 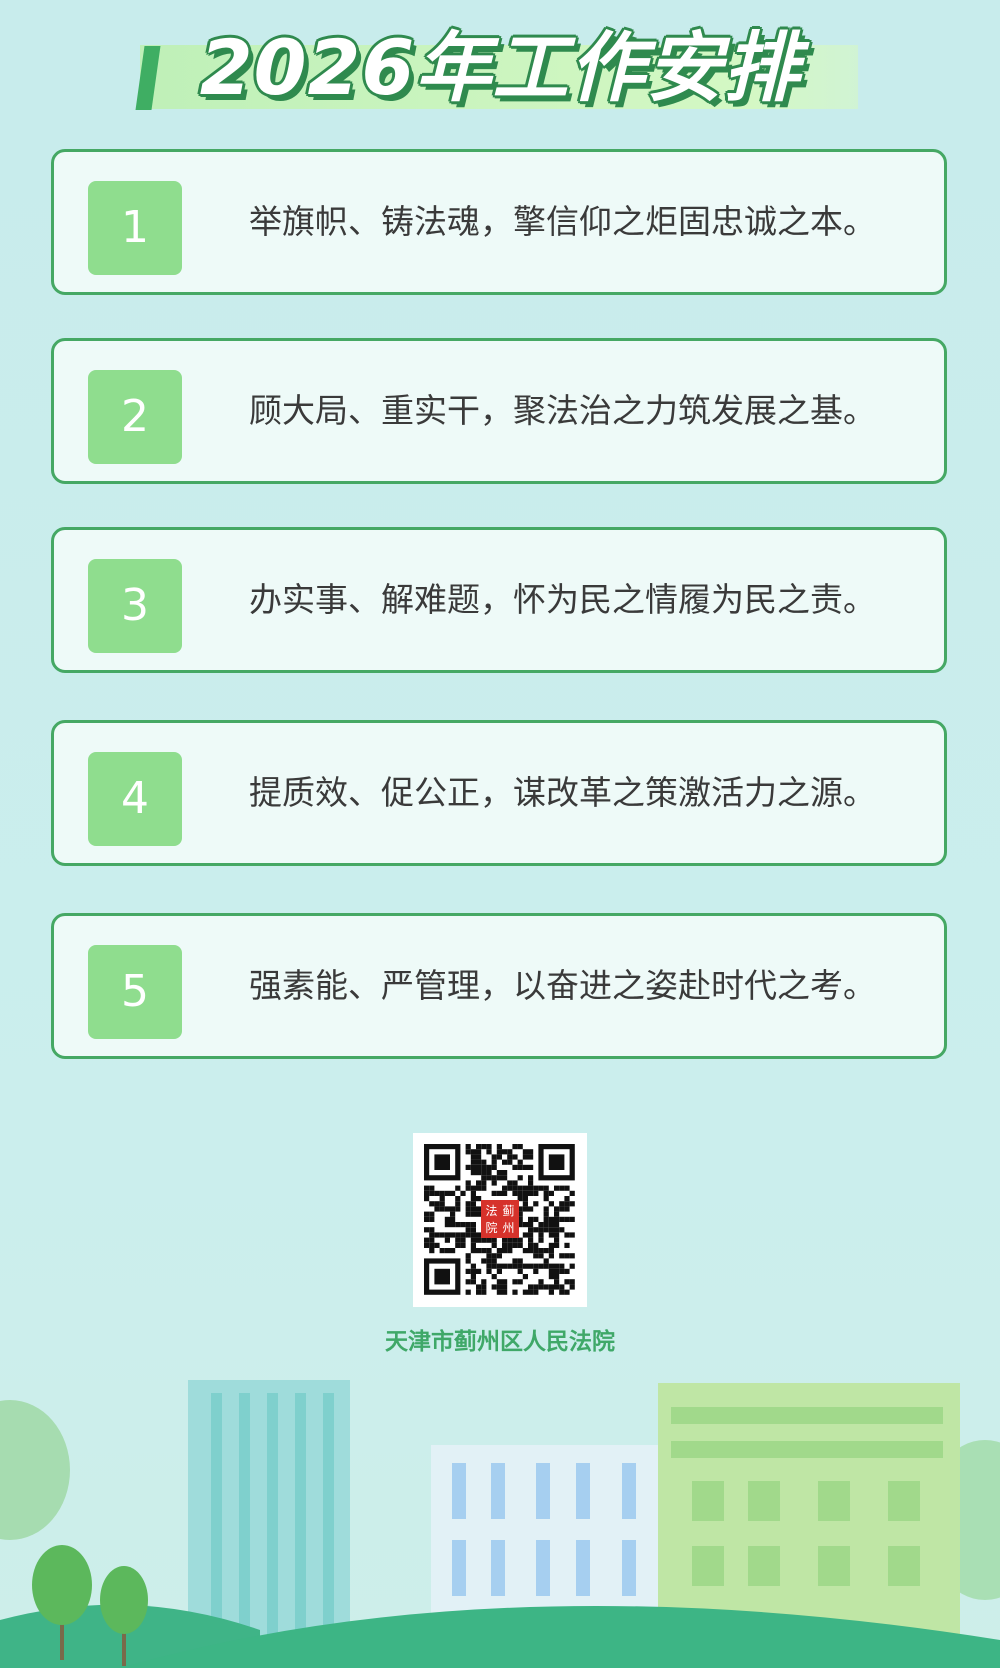 I want to click on bush-left, so click(x=35, y=1470).